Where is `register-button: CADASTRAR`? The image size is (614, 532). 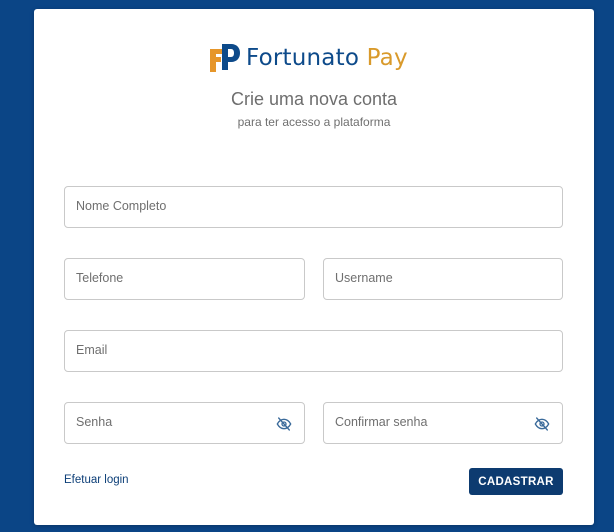 register-button: CADASTRAR is located at coordinates (516, 481).